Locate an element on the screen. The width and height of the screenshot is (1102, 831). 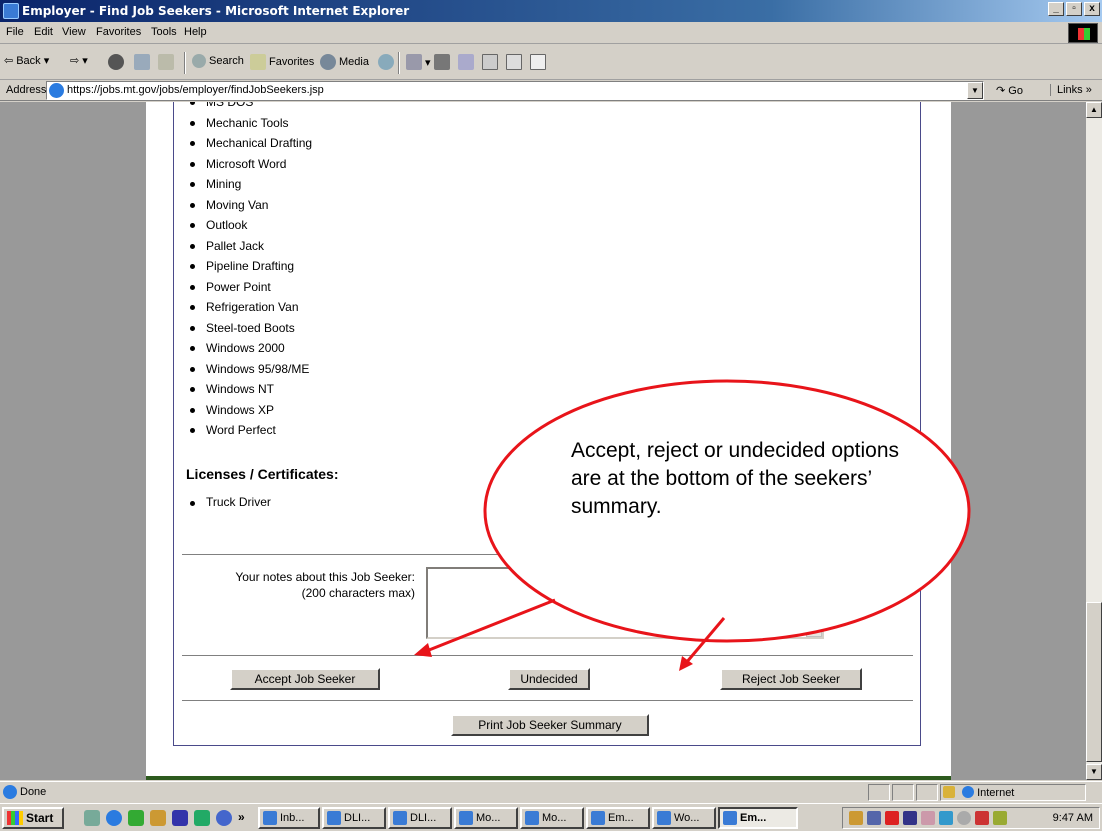
quicklaunch-chevron: » is located at coordinates (241, 817).